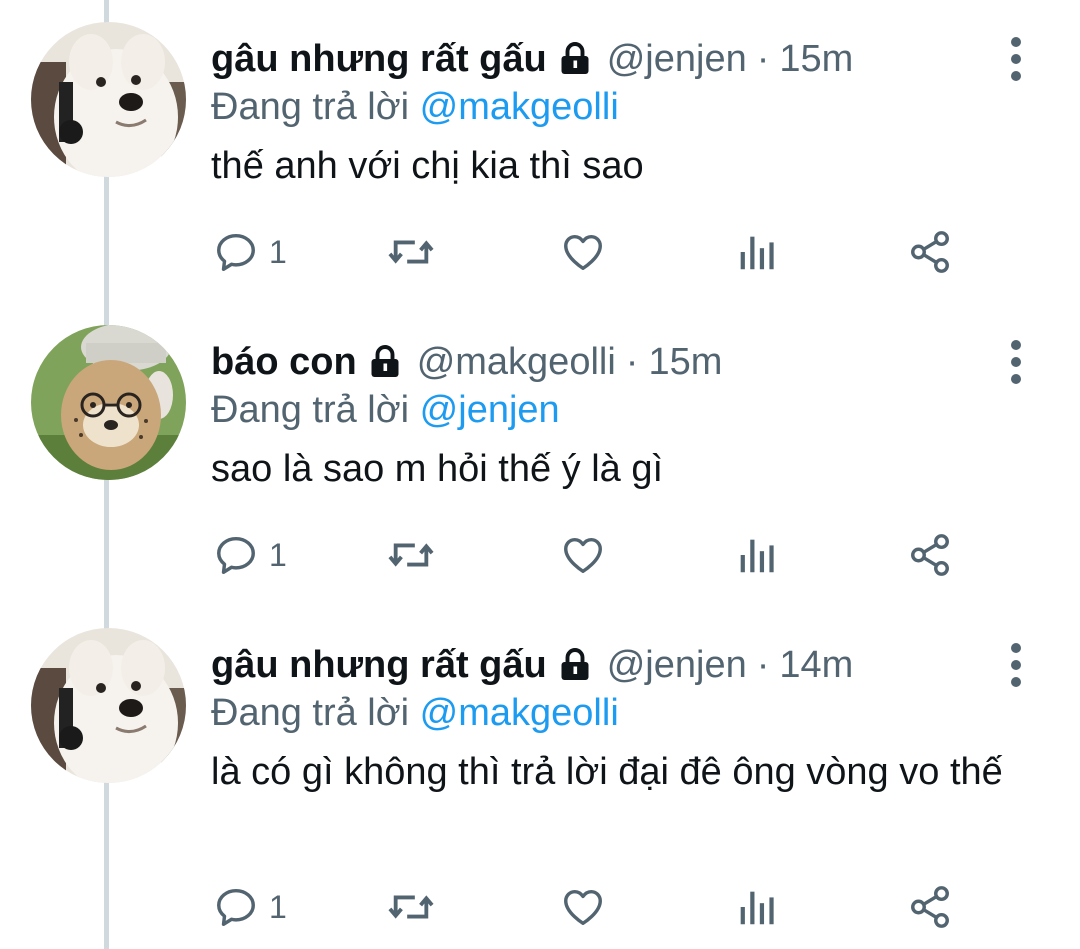  I want to click on tweet-header: báo con @makgeolli · 15m, so click(466, 362).